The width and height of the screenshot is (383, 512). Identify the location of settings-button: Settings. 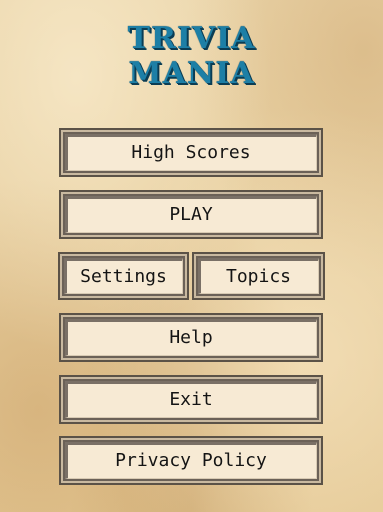
(123, 276).